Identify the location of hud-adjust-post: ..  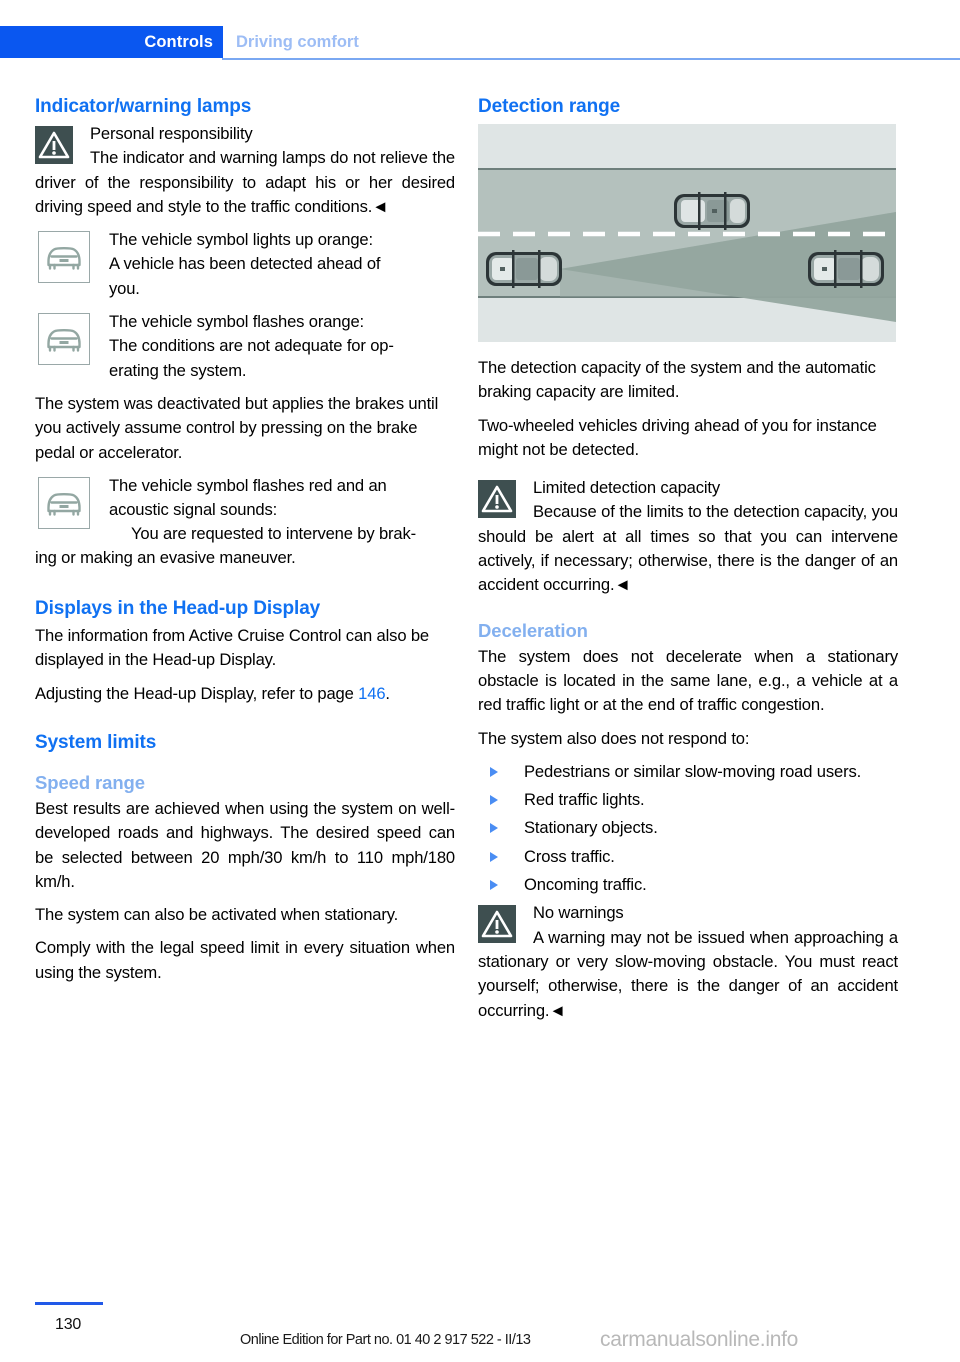
(387, 693).